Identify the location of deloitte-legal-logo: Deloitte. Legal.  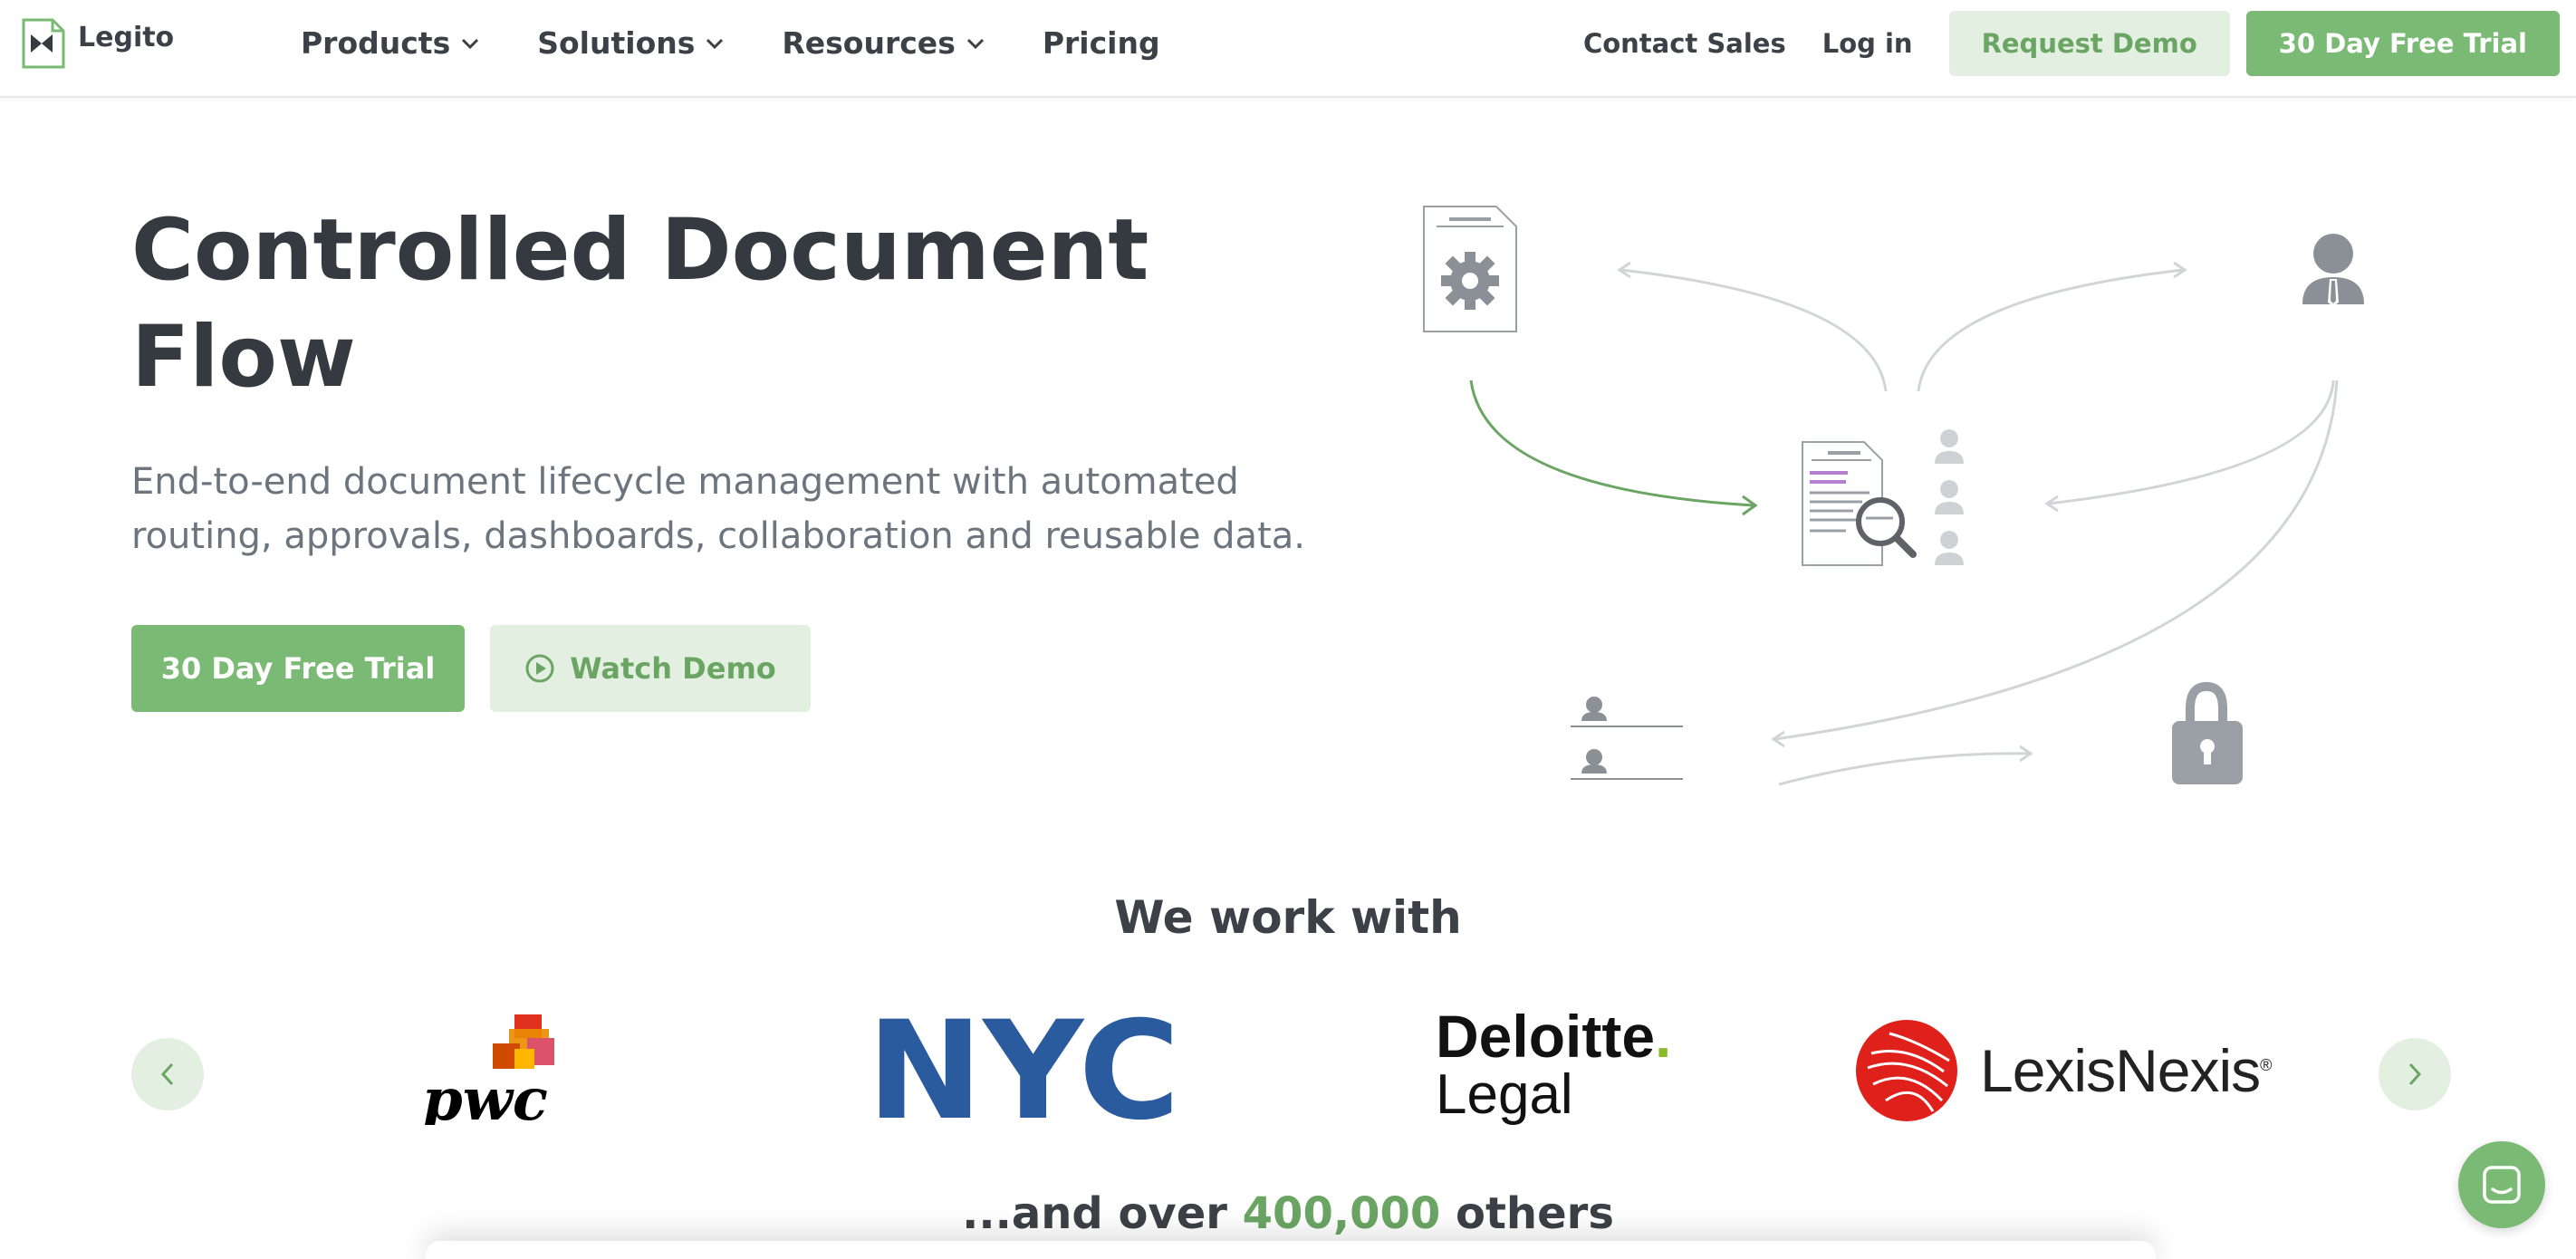
(1554, 1064).